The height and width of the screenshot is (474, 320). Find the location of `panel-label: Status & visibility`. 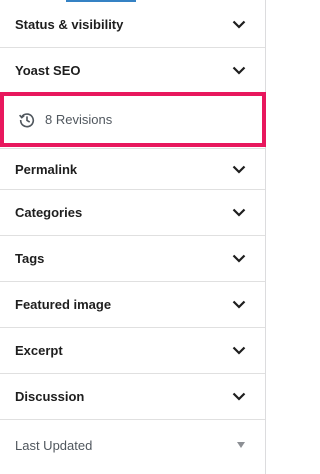

panel-label: Status & visibility is located at coordinates (69, 24).